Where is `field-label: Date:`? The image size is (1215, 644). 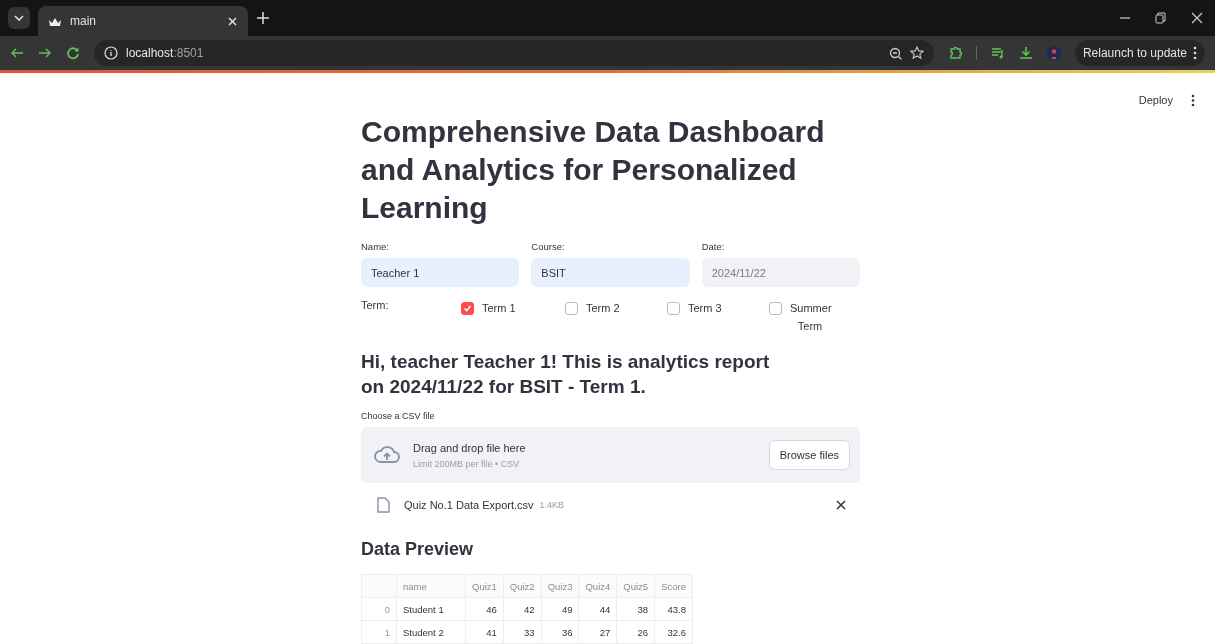
field-label: Date: is located at coordinates (713, 246).